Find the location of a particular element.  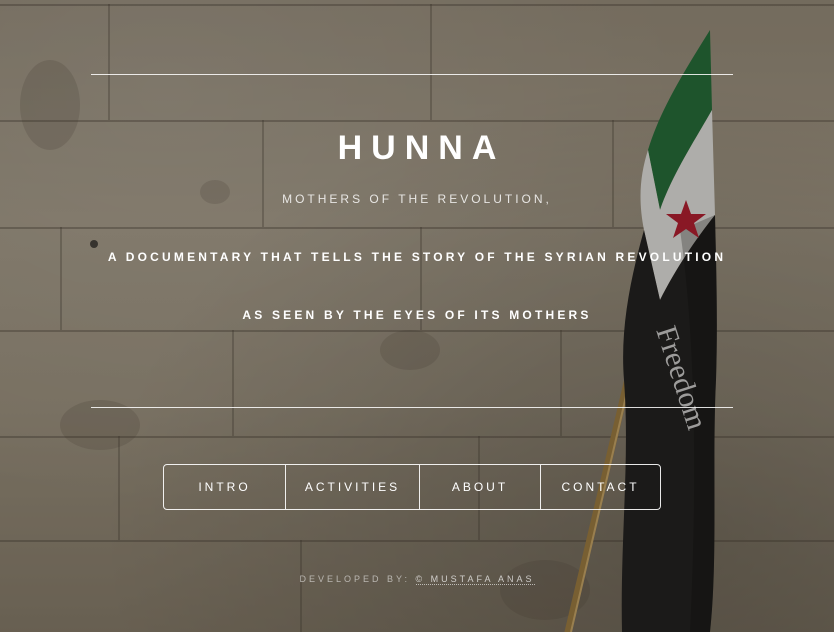

tagline-line-2: AS SEEN BY THE EYES OF ITS MOTHERS is located at coordinates (417, 315).